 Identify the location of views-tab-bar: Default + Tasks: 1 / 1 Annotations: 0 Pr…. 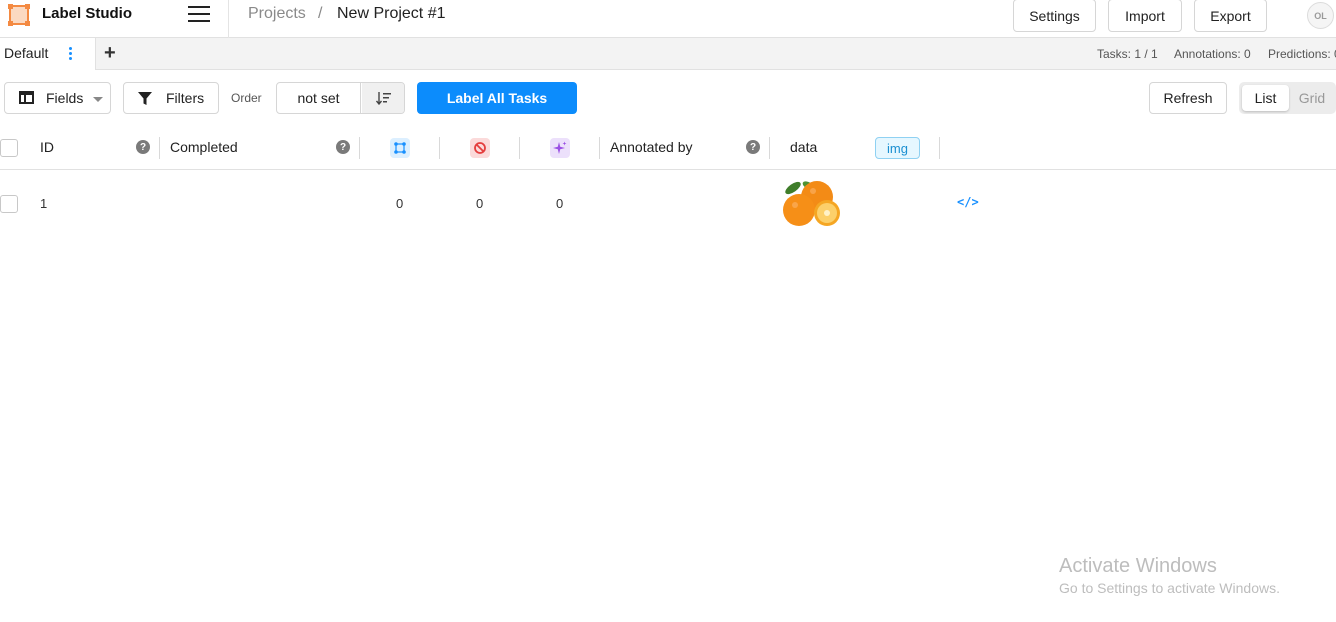
(668, 54).